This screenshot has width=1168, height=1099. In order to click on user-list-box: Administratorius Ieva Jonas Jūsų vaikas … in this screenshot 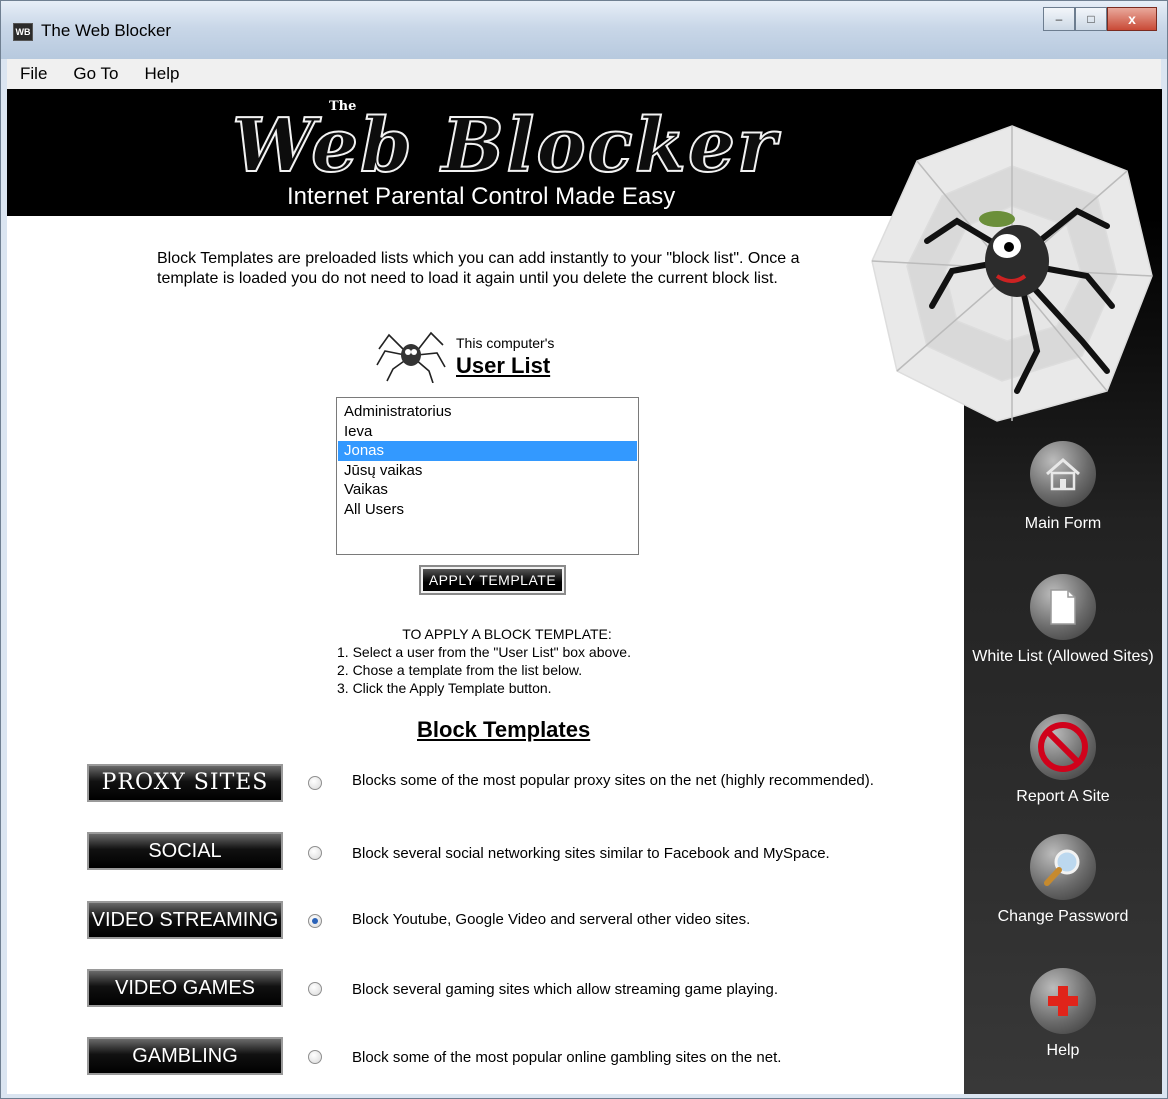, I will do `click(487, 476)`.